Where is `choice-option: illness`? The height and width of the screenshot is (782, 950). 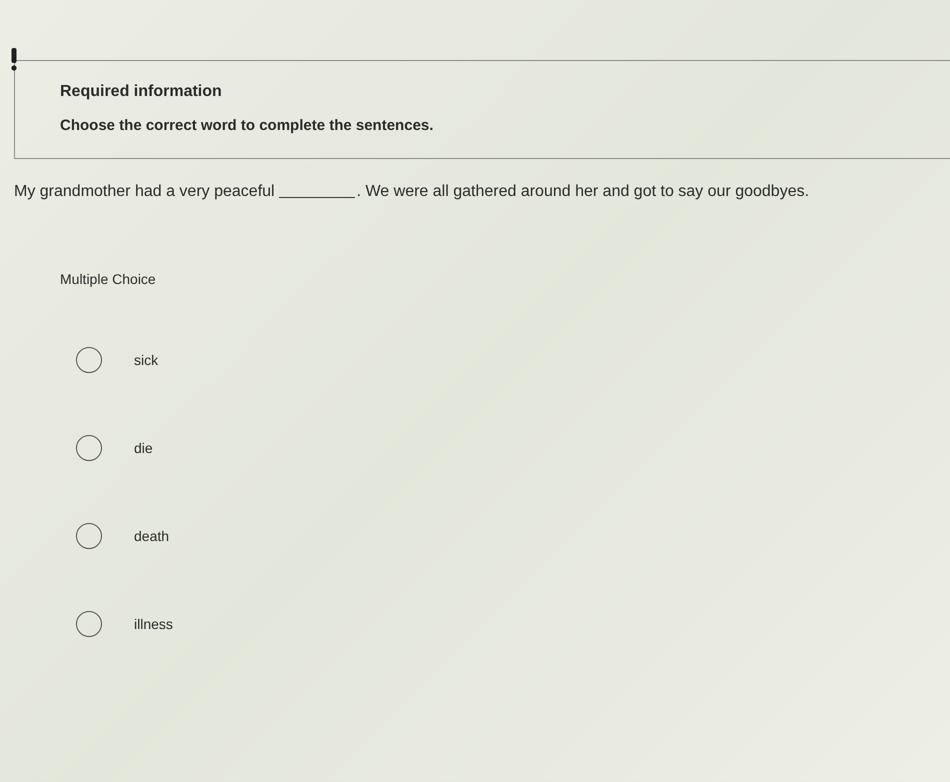
choice-option: illness is located at coordinates (513, 624).